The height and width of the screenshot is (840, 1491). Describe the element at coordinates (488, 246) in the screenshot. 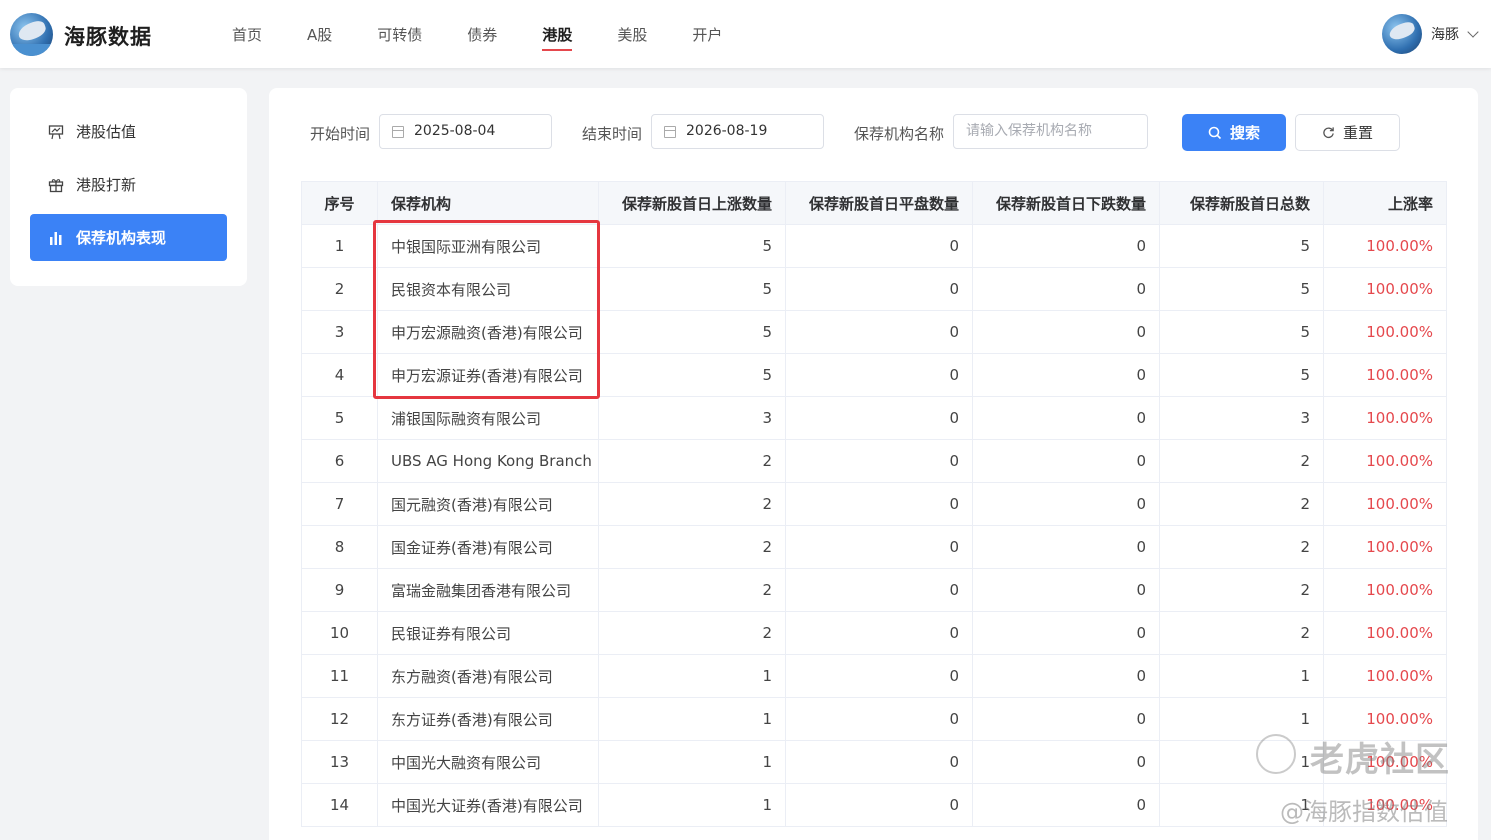

I see `cell-sponsor: 中银国际亚洲有限公司` at that location.